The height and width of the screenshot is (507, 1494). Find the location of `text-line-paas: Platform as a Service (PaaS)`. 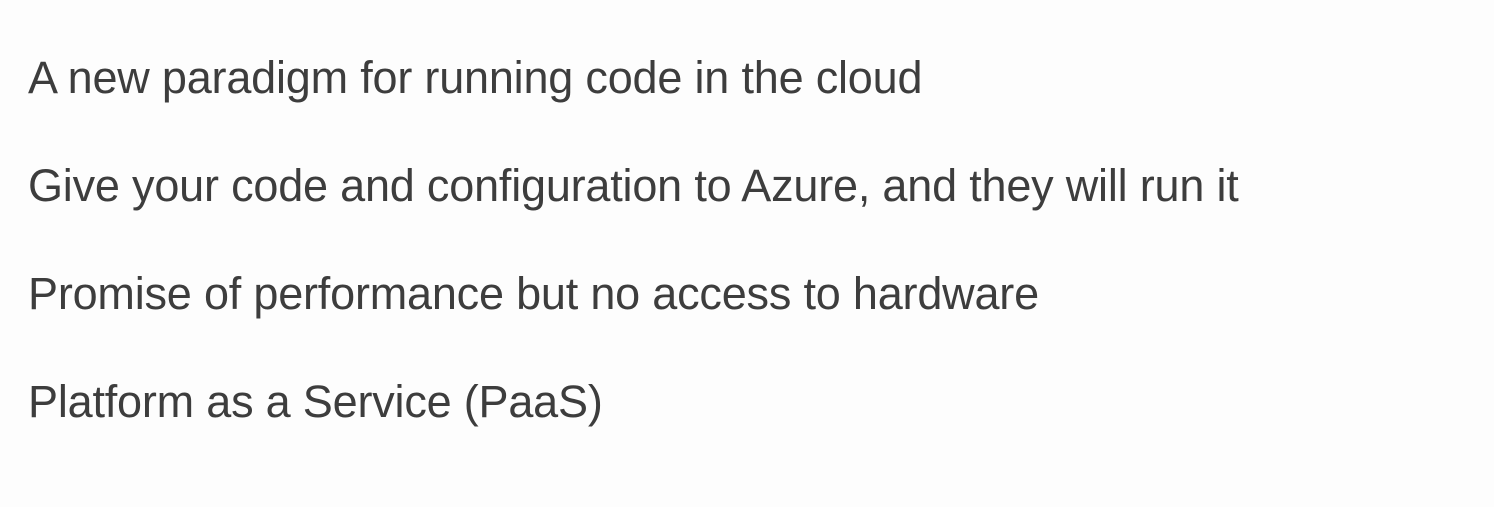

text-line-paas: Platform as a Service (PaaS) is located at coordinates (315, 401).